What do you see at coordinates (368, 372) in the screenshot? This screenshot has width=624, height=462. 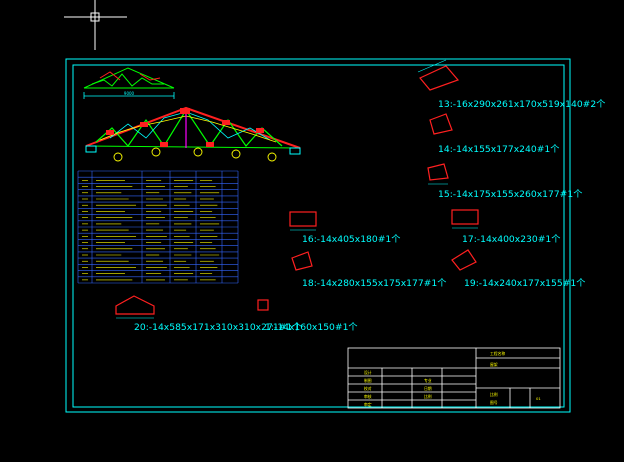 I see `title-row-1: 设计` at bounding box center [368, 372].